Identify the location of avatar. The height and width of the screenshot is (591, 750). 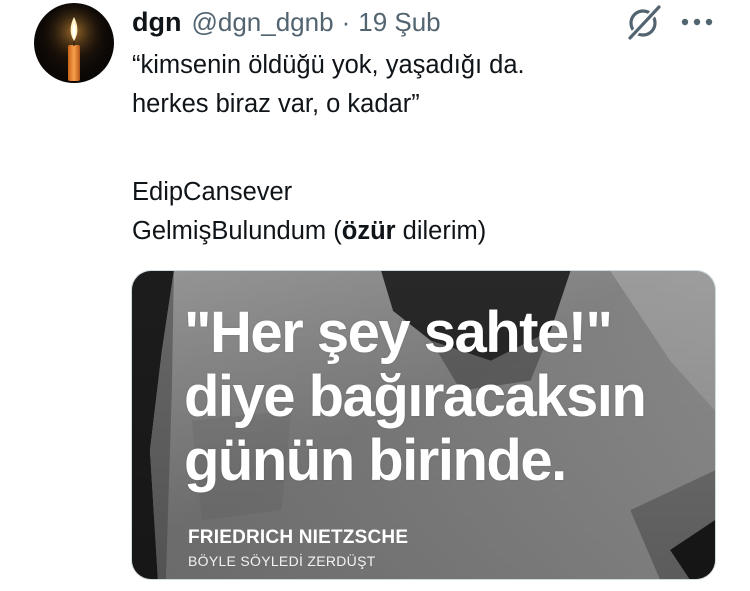
(74, 43).